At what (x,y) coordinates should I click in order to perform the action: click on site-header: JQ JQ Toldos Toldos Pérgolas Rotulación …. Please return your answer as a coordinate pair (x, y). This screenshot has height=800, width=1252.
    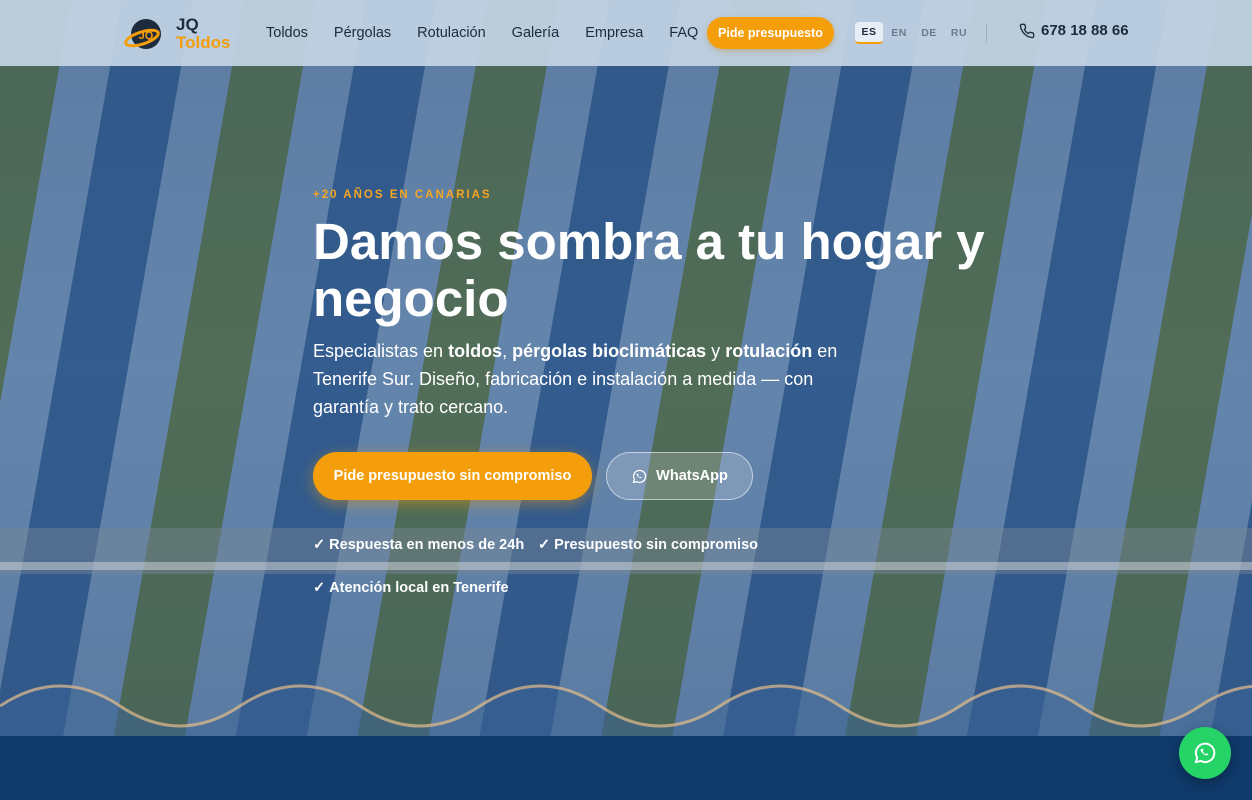
    Looking at the image, I should click on (626, 33).